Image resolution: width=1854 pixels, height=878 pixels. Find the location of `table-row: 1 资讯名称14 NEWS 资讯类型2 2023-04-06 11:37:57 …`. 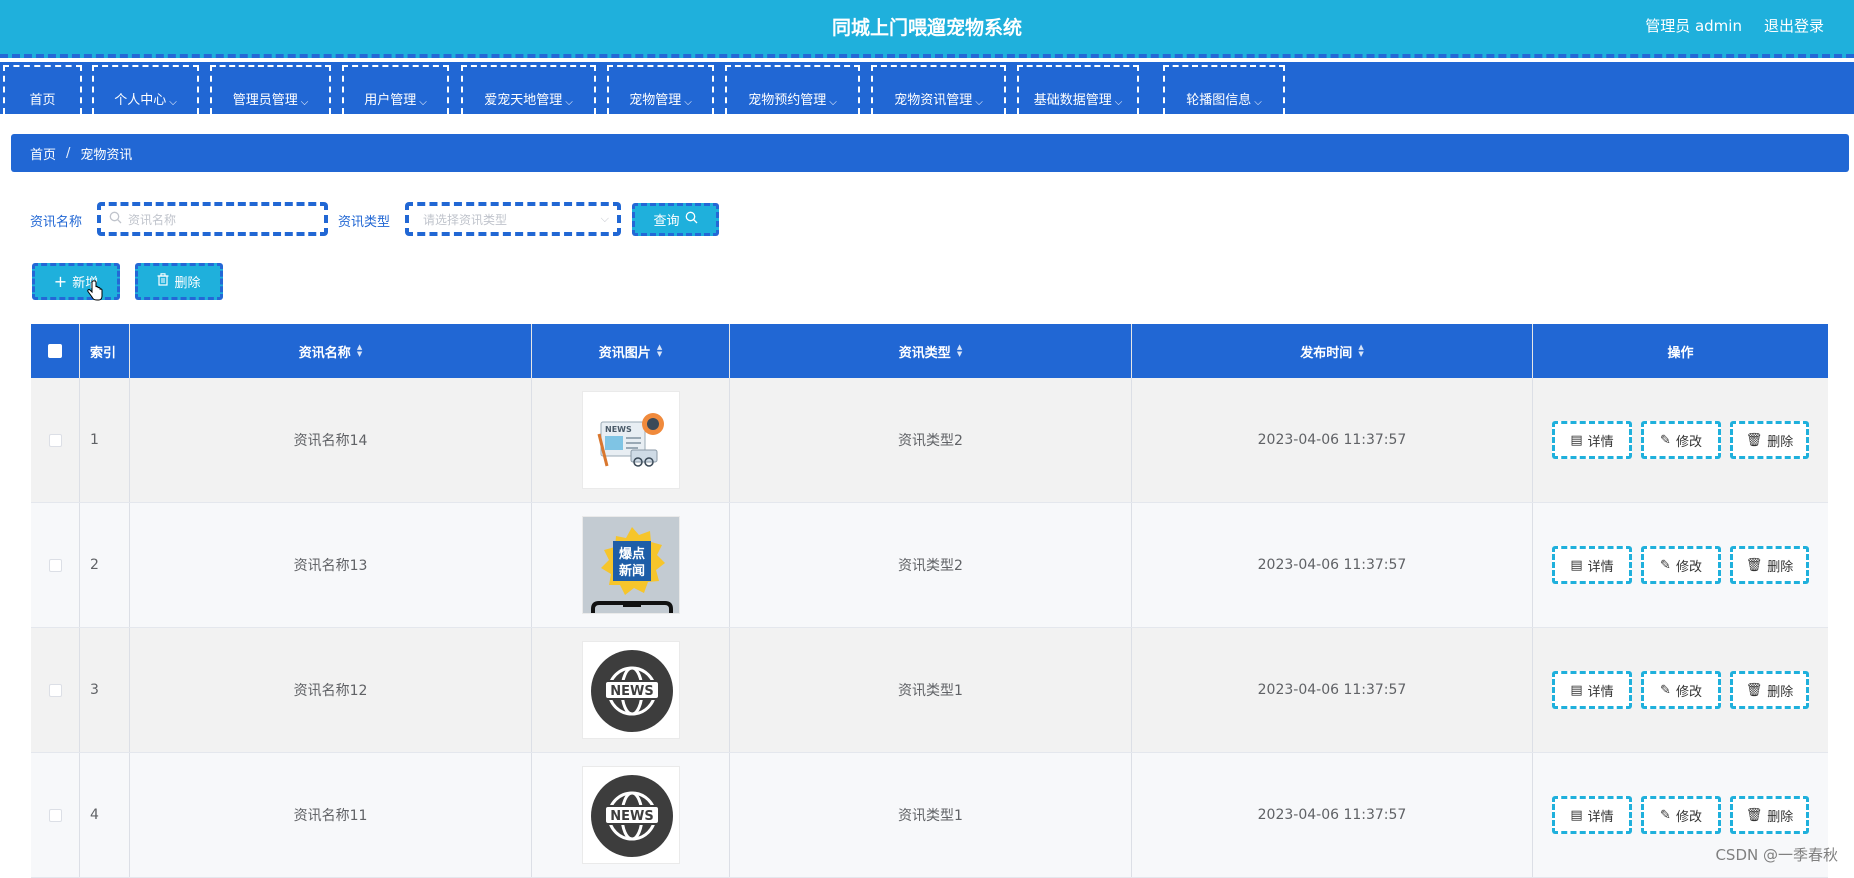

table-row: 1 资讯名称14 NEWS 资讯类型2 2023-04-06 11:37:57 … is located at coordinates (929, 440).